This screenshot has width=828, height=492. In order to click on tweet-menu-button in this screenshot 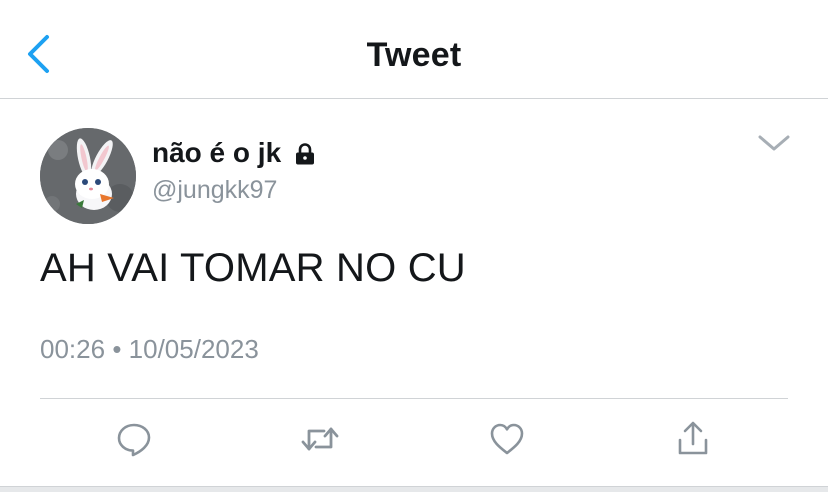, I will do `click(774, 145)`.